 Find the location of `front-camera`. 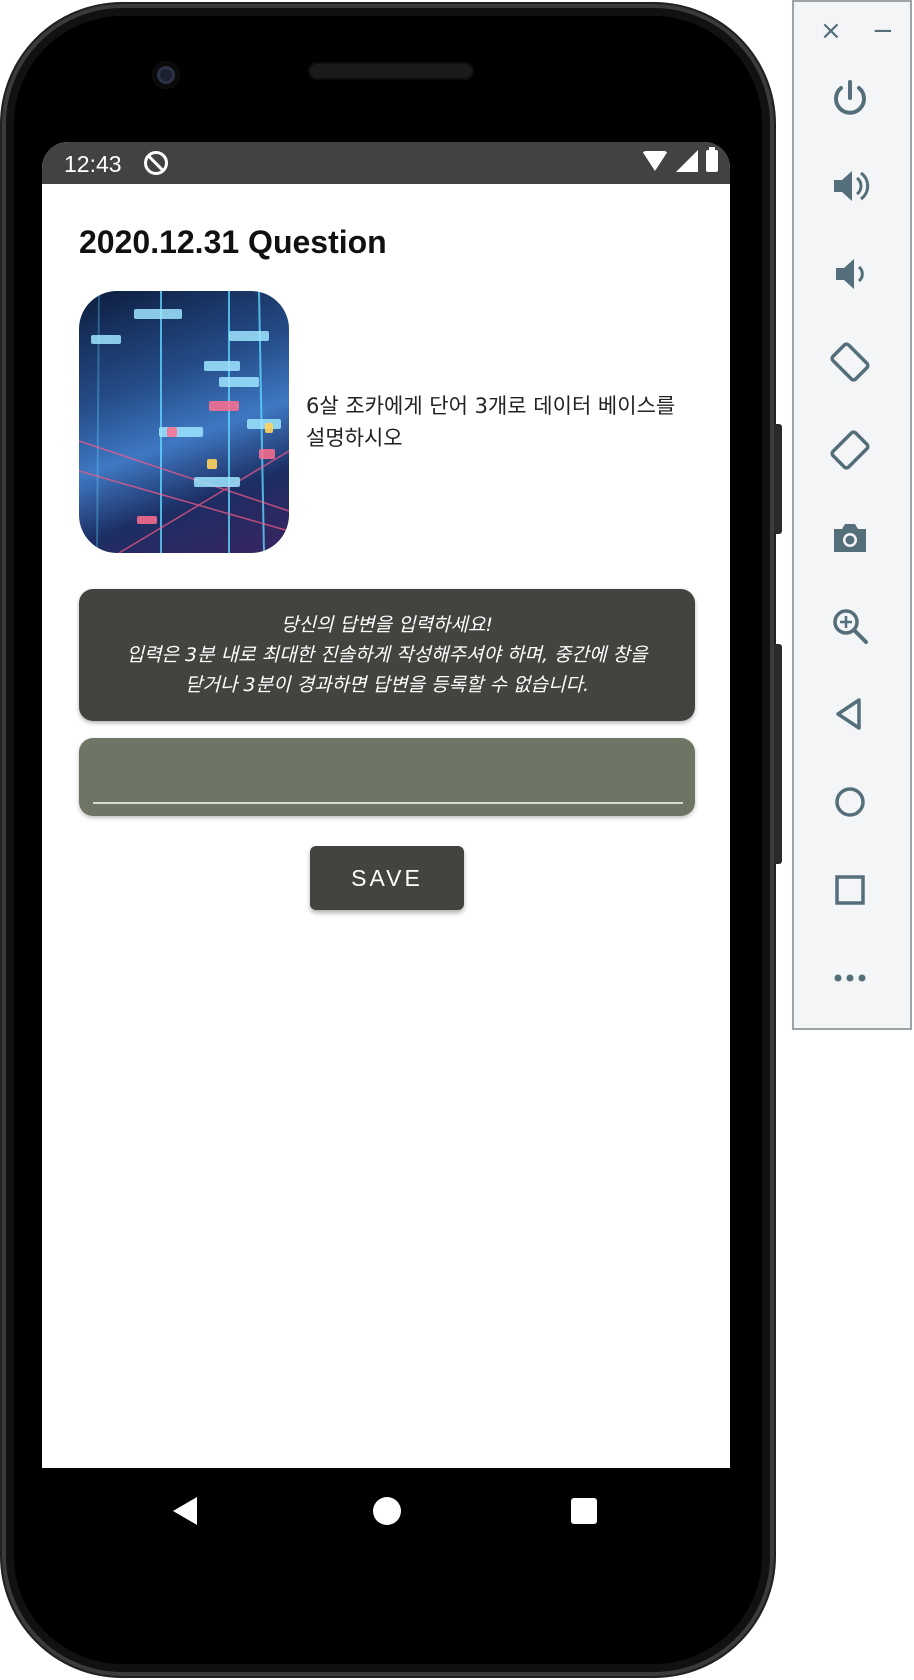

front-camera is located at coordinates (166, 75).